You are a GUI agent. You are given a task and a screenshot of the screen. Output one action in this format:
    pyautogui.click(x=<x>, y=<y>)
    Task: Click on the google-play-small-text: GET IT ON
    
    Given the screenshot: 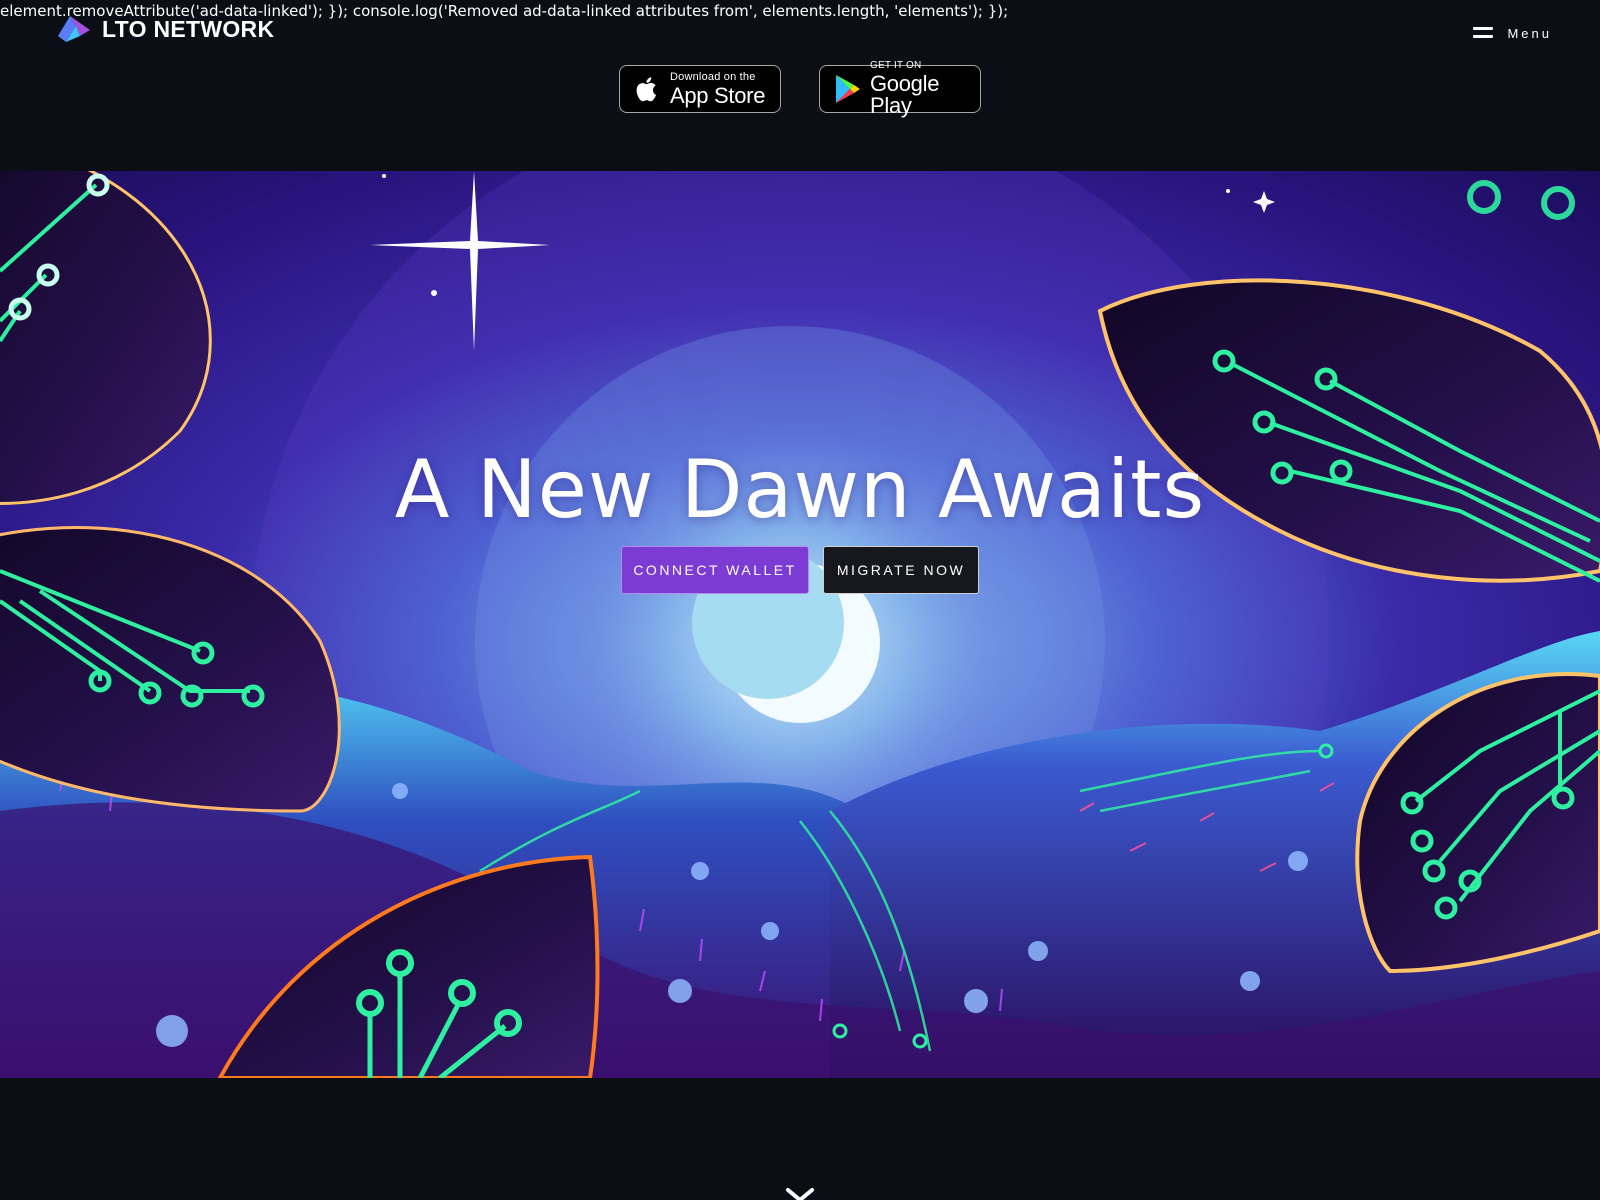 What is the action you would take?
    pyautogui.click(x=896, y=65)
    